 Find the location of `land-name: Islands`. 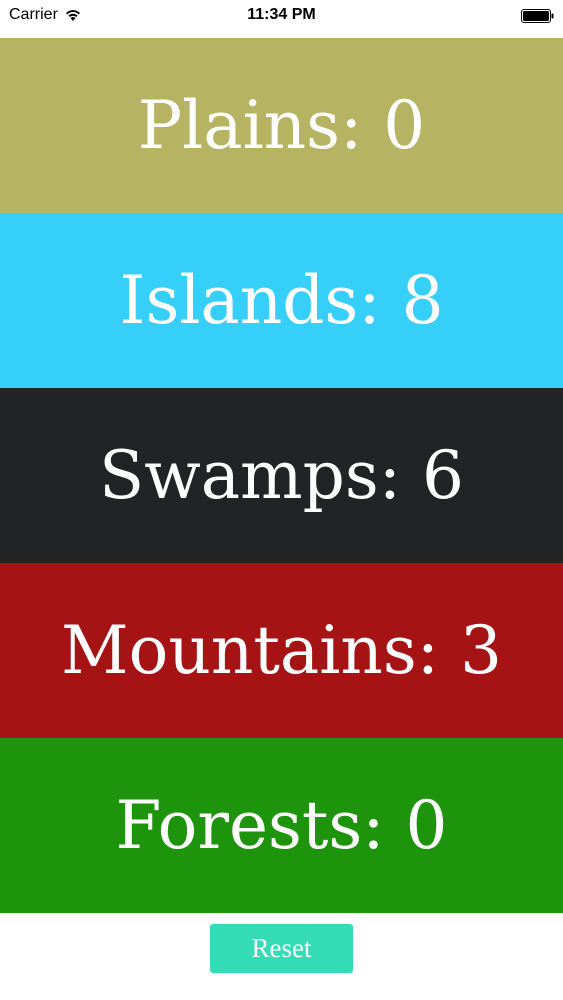

land-name: Islands is located at coordinates (239, 300).